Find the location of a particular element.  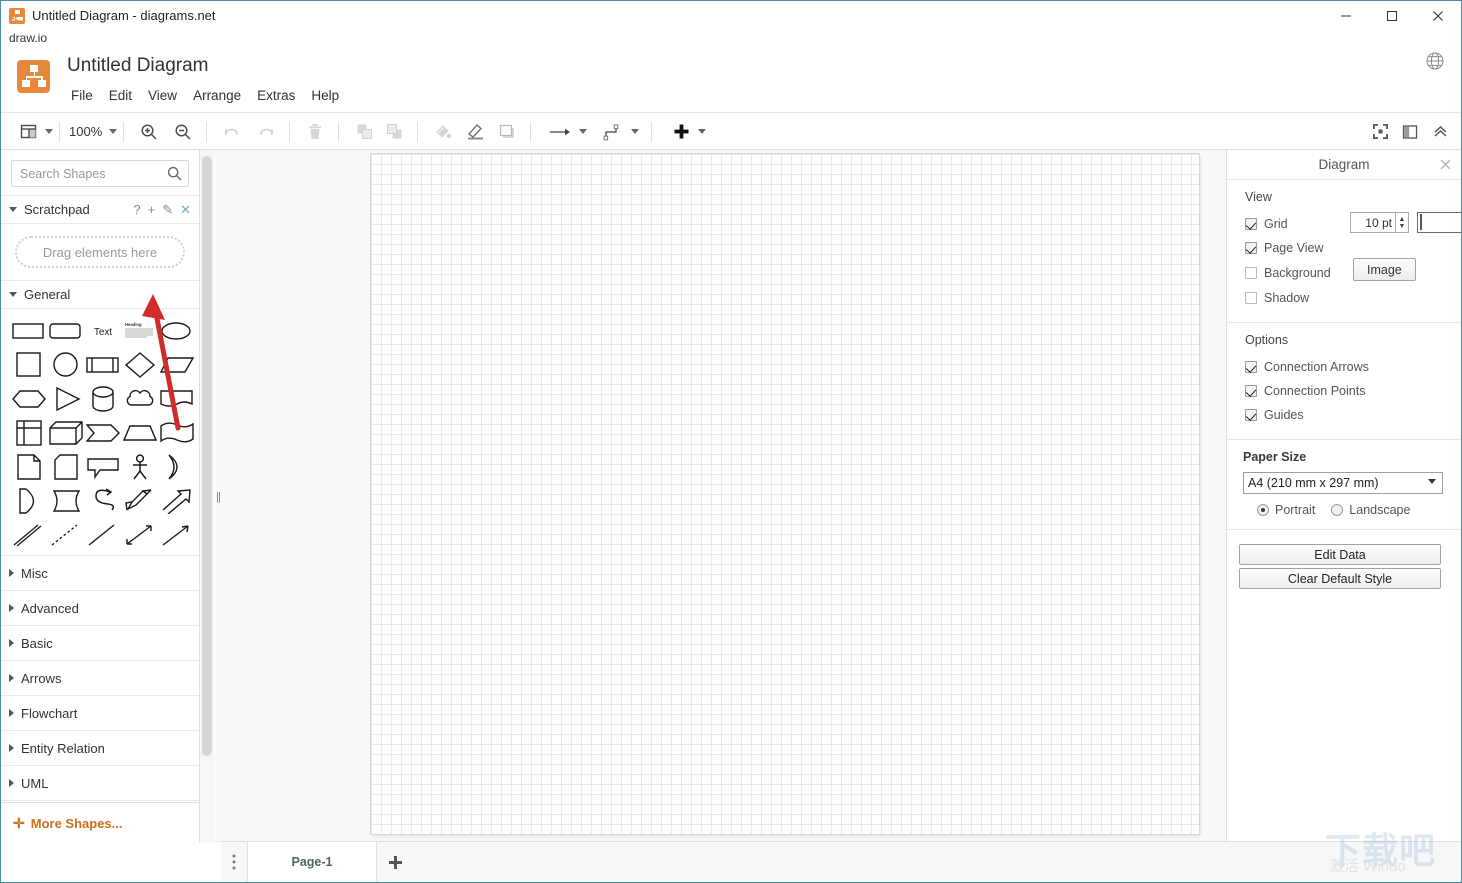

shapes-panel-scroll-thumb is located at coordinates (207, 456).